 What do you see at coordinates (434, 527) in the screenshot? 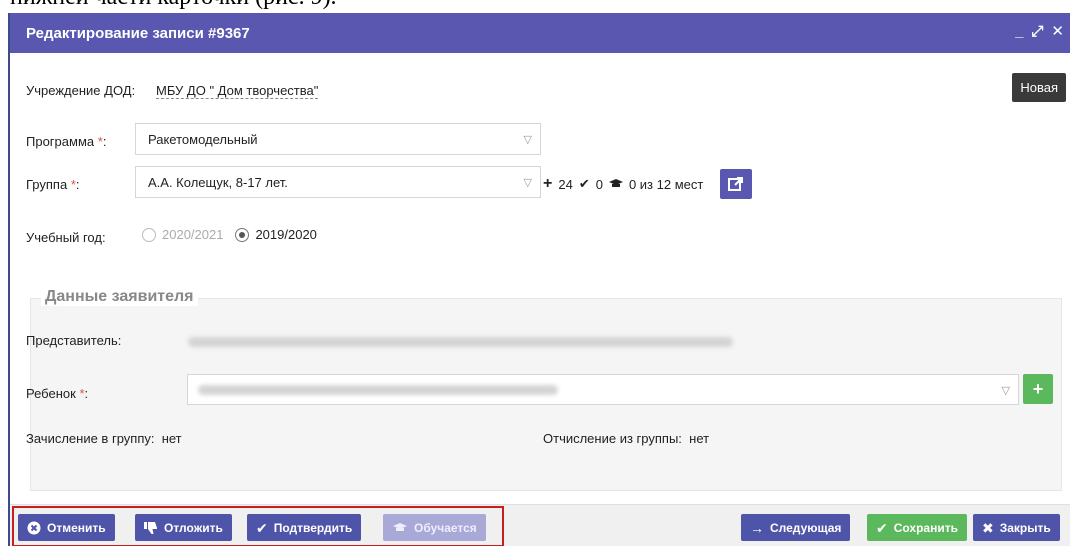
I see `studying-button: Обучается` at bounding box center [434, 527].